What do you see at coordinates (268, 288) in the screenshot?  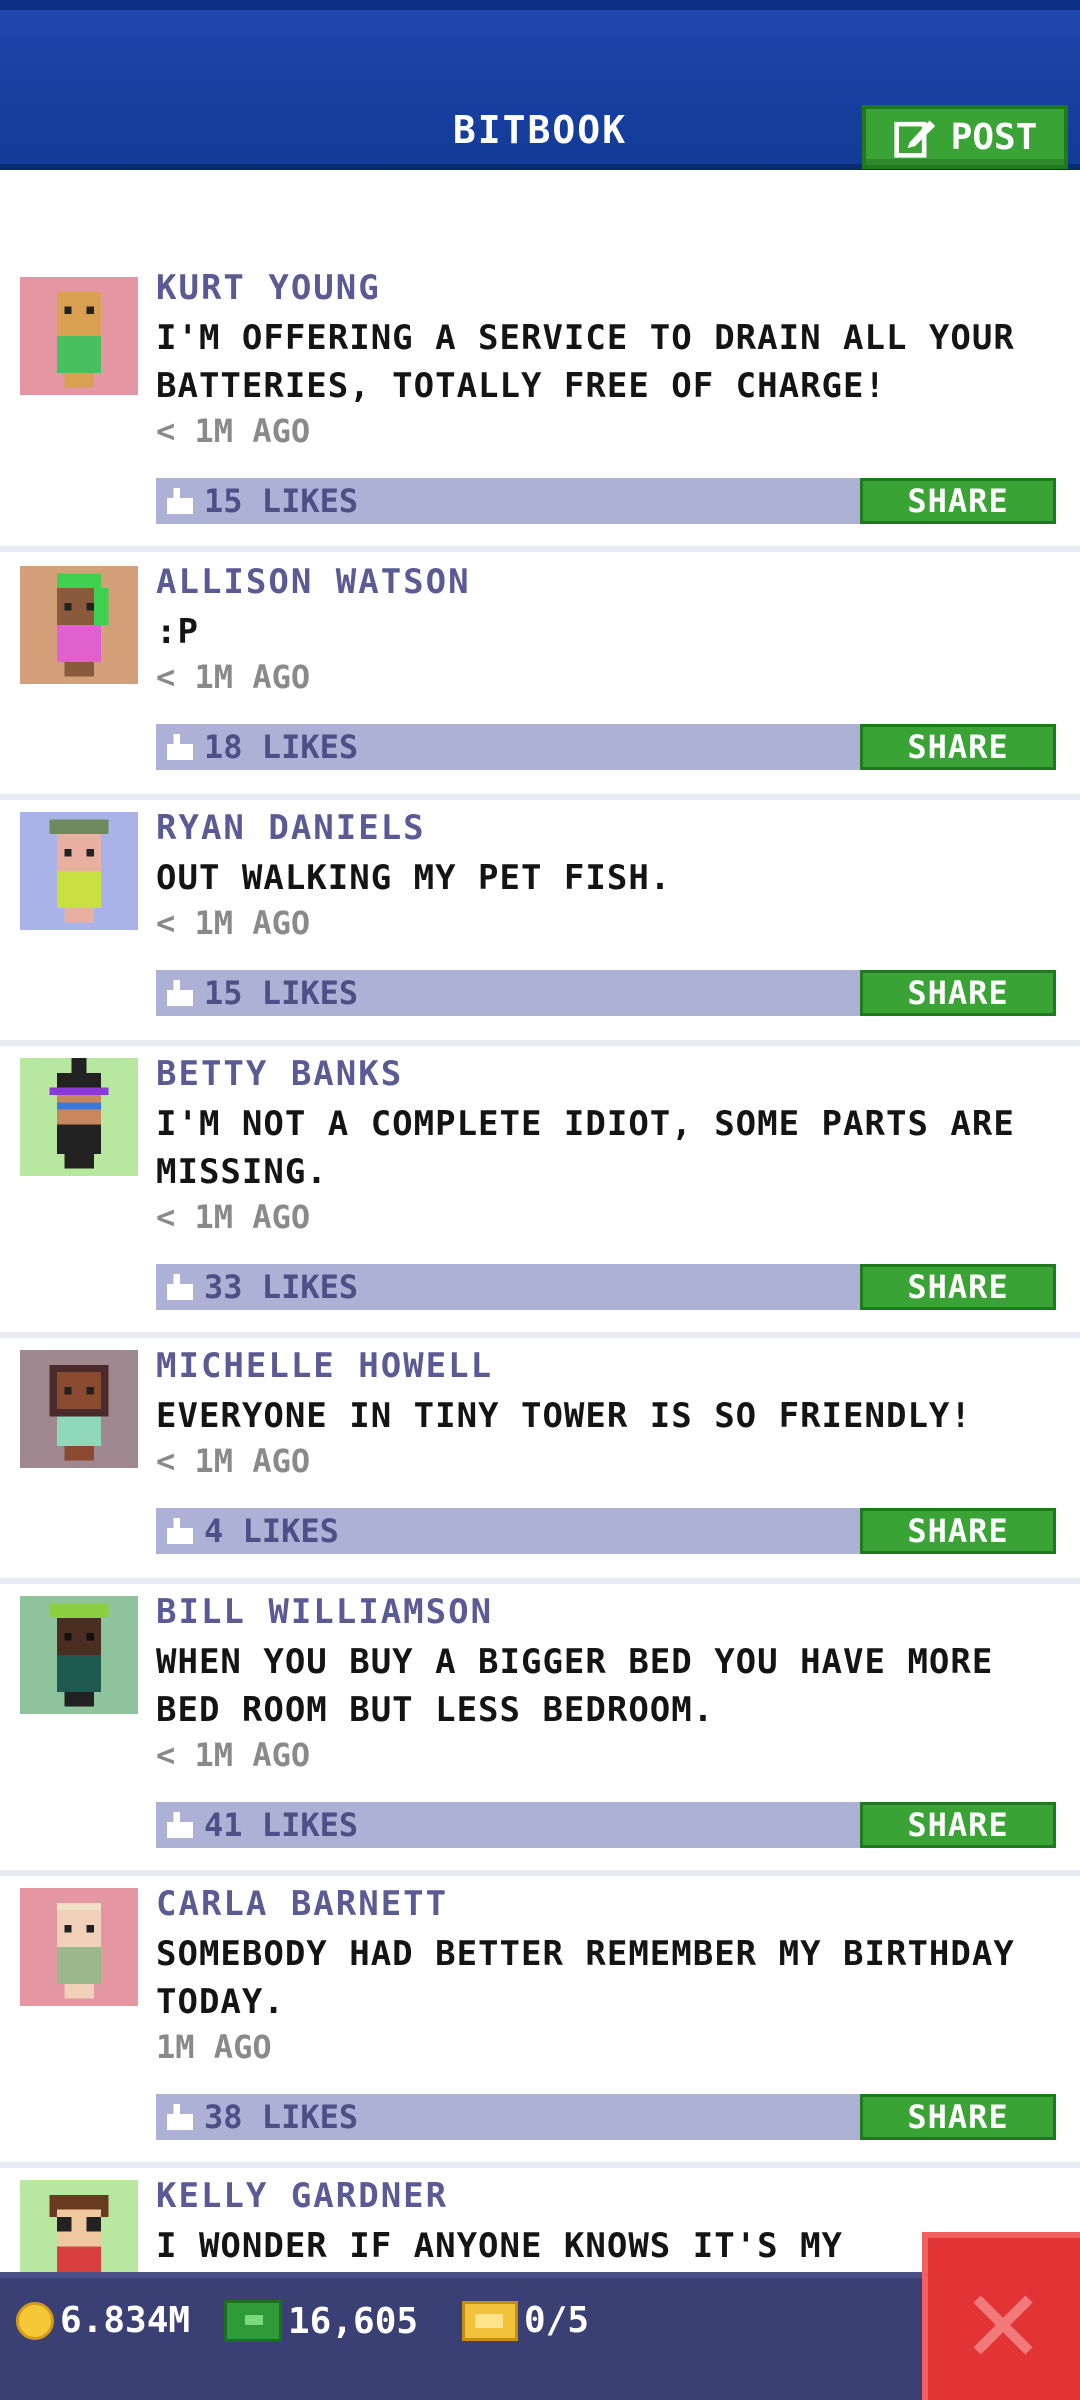 I see `post-author: KURT YOUNG` at bounding box center [268, 288].